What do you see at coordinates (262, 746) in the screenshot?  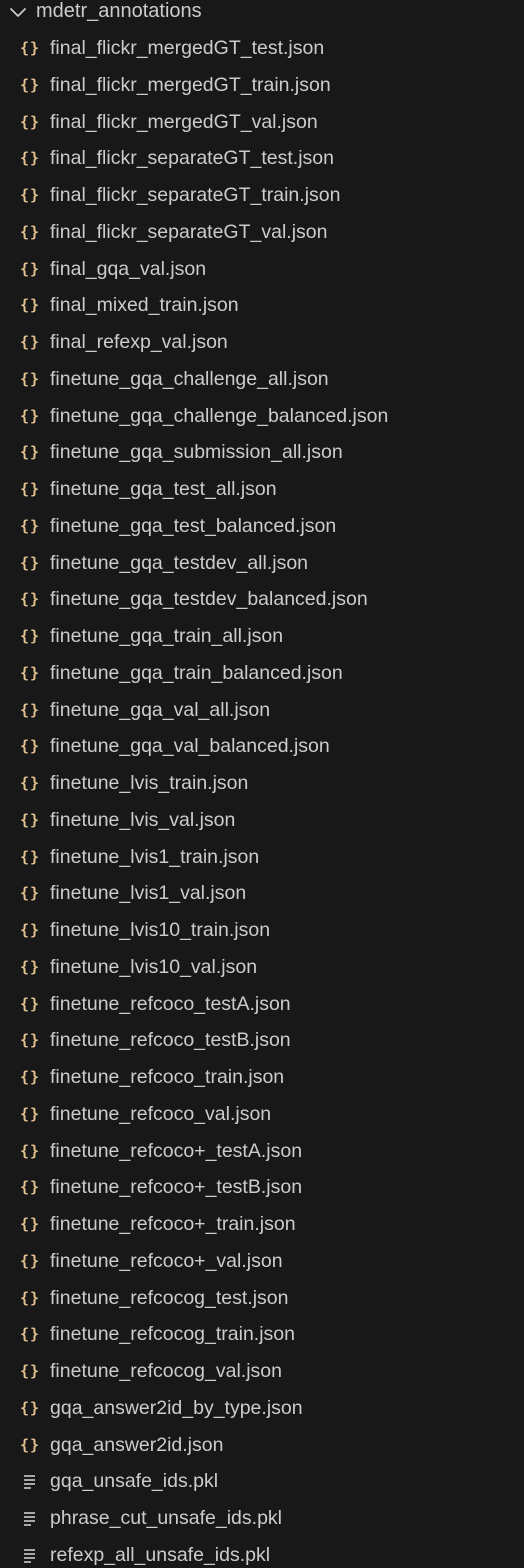 I see `file-item: {} finetune_gqa_val_balanced.json` at bounding box center [262, 746].